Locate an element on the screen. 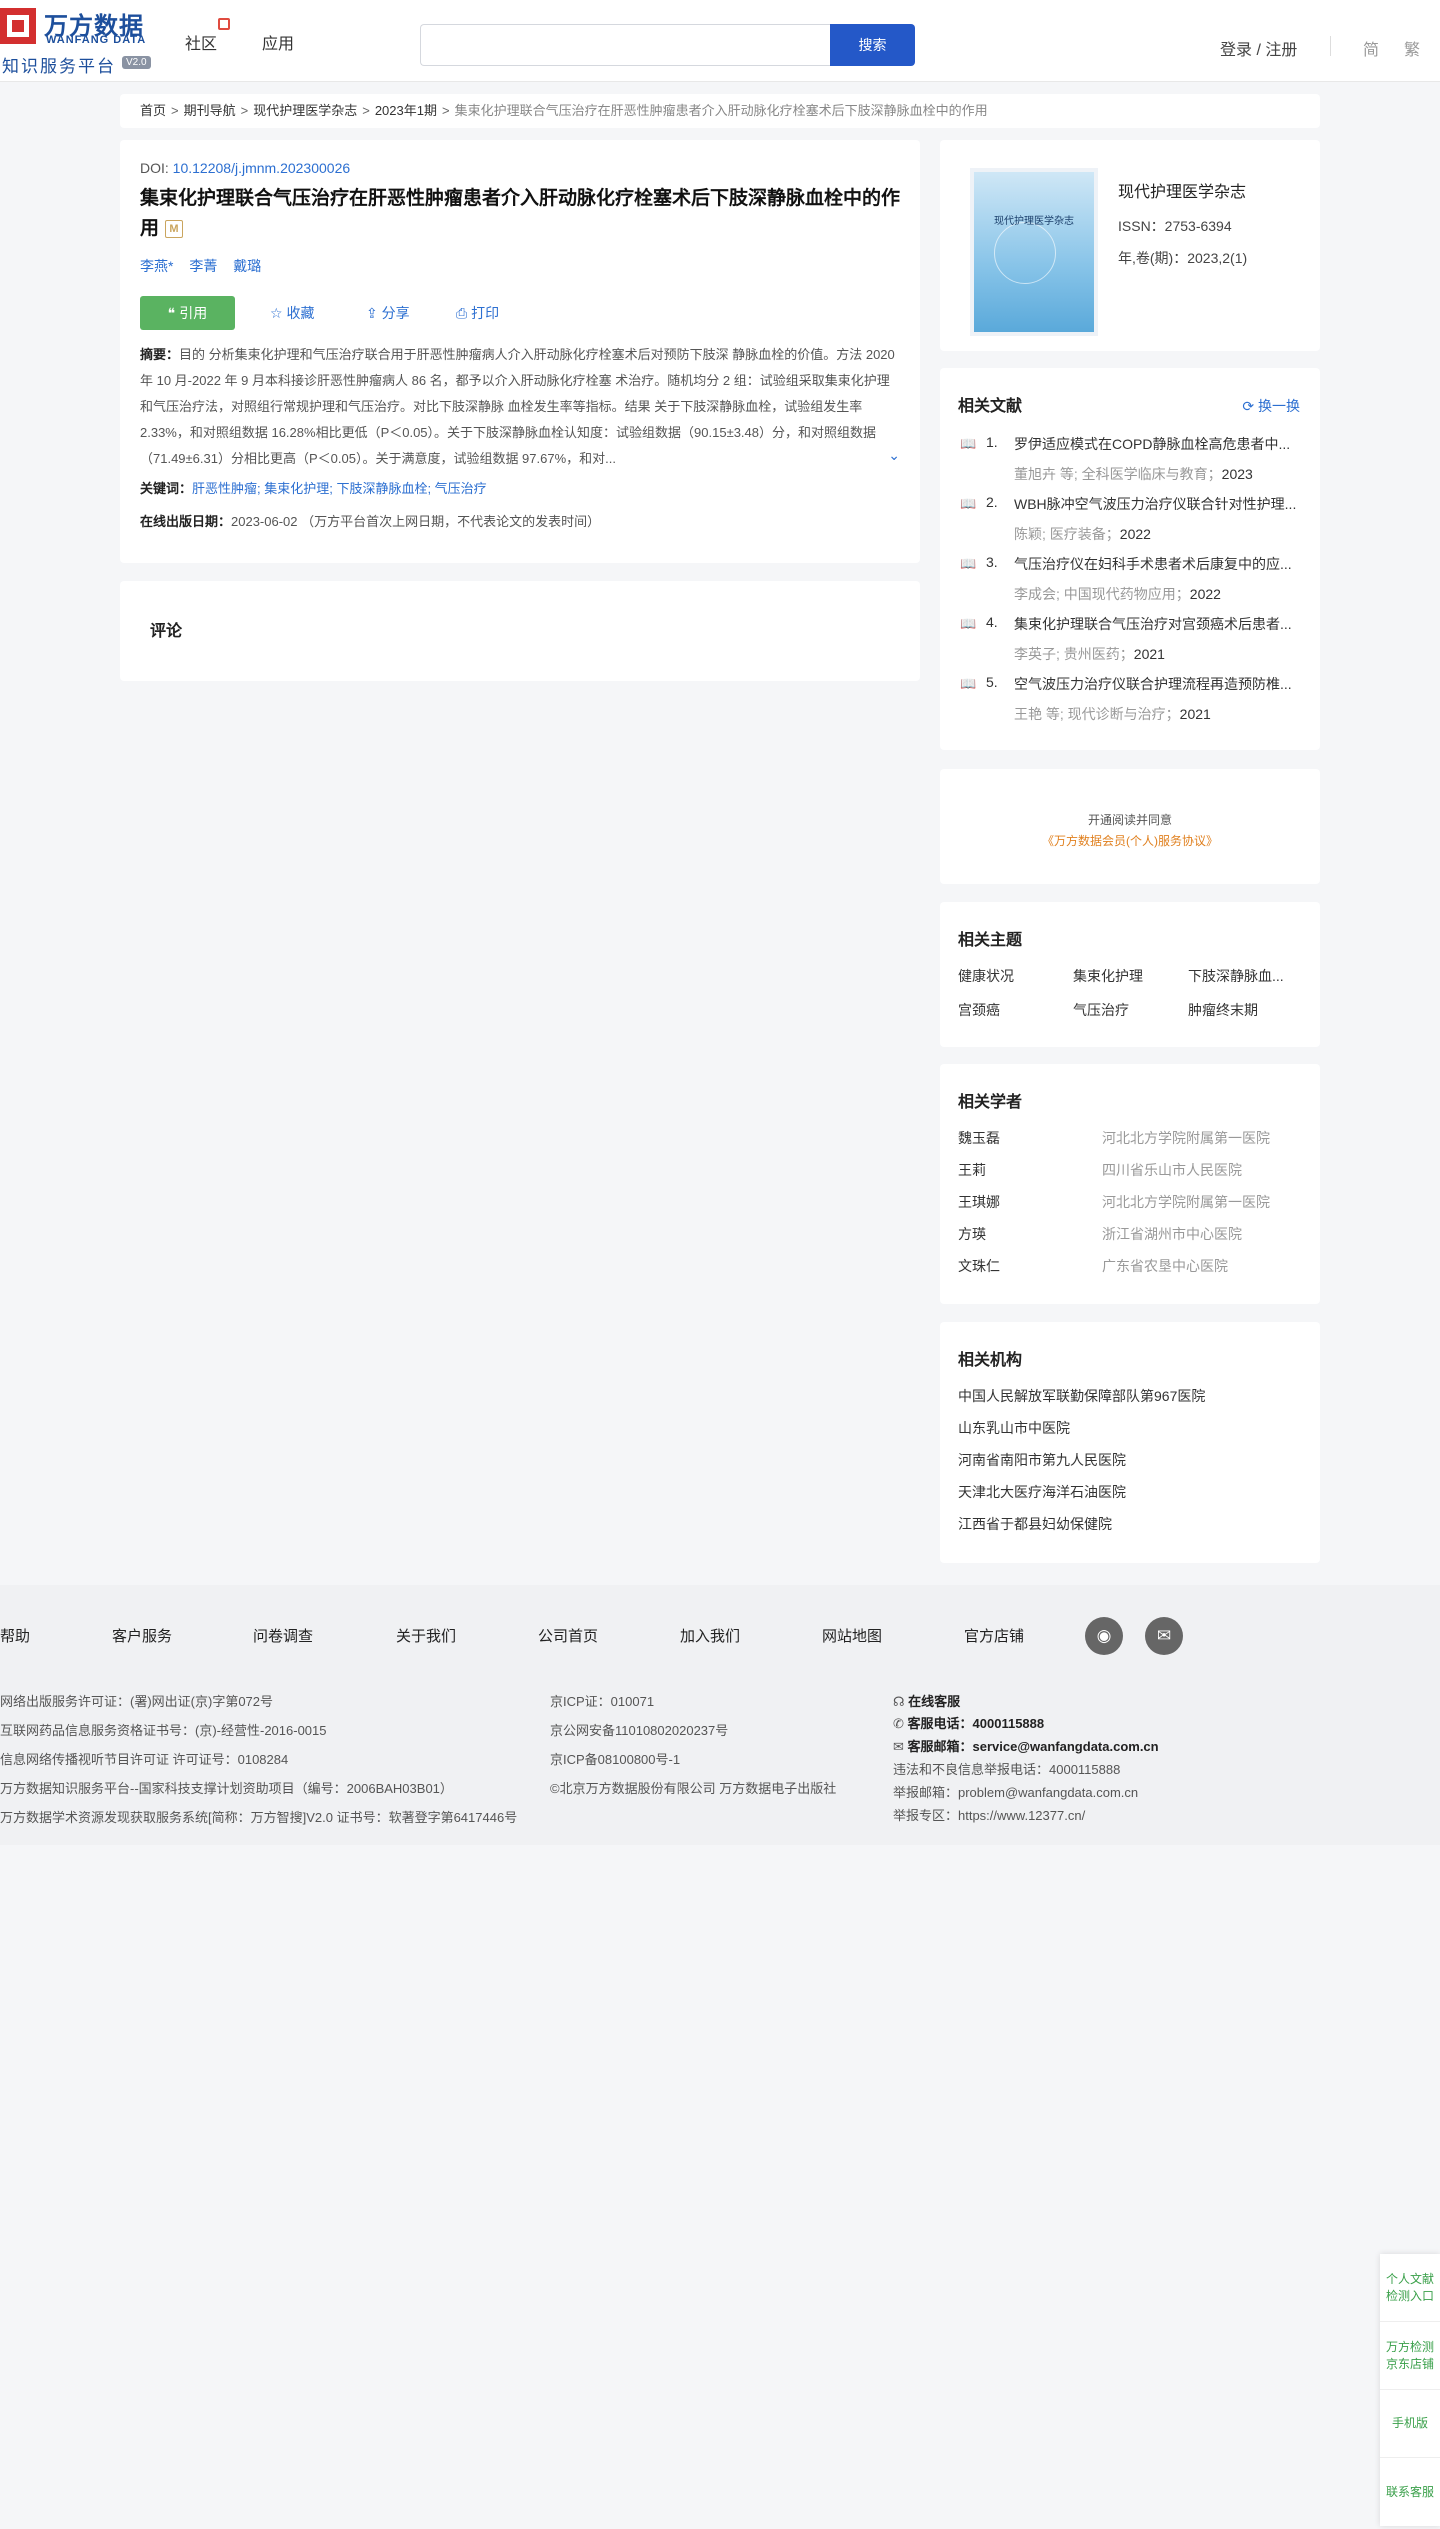 The width and height of the screenshot is (1440, 2529). topic-link: 气压治疗 is located at coordinates (1130, 1010).